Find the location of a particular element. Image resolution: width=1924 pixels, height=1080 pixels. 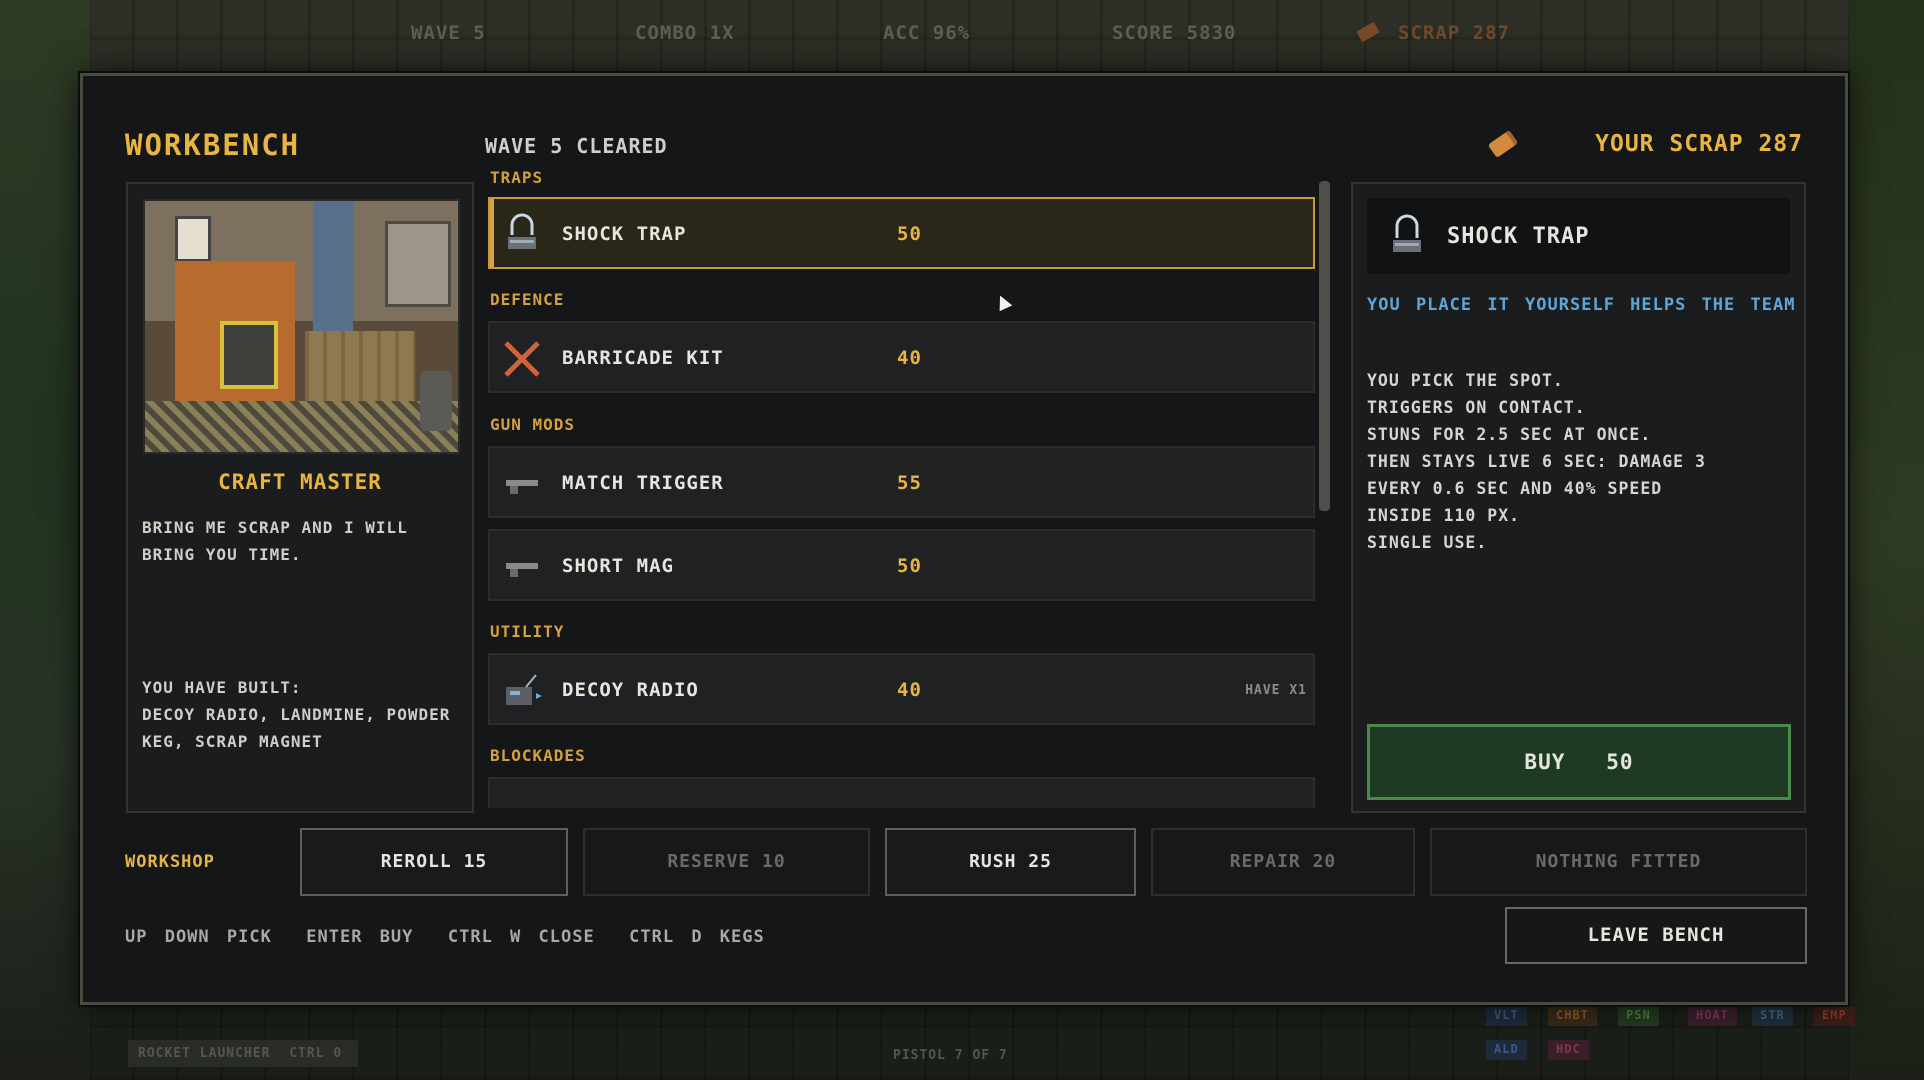

built-label: YOU HAVE BUILT: is located at coordinates (222, 687).